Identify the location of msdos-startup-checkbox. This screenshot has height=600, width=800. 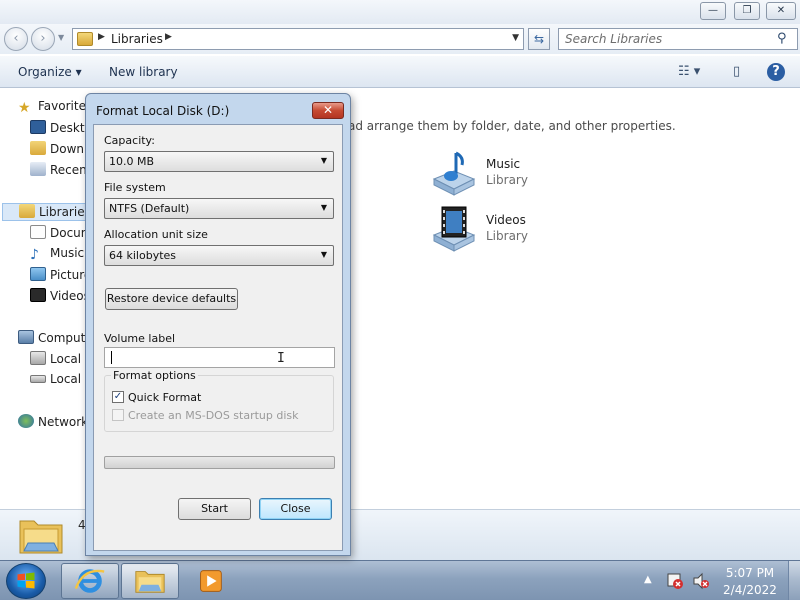
(118, 415).